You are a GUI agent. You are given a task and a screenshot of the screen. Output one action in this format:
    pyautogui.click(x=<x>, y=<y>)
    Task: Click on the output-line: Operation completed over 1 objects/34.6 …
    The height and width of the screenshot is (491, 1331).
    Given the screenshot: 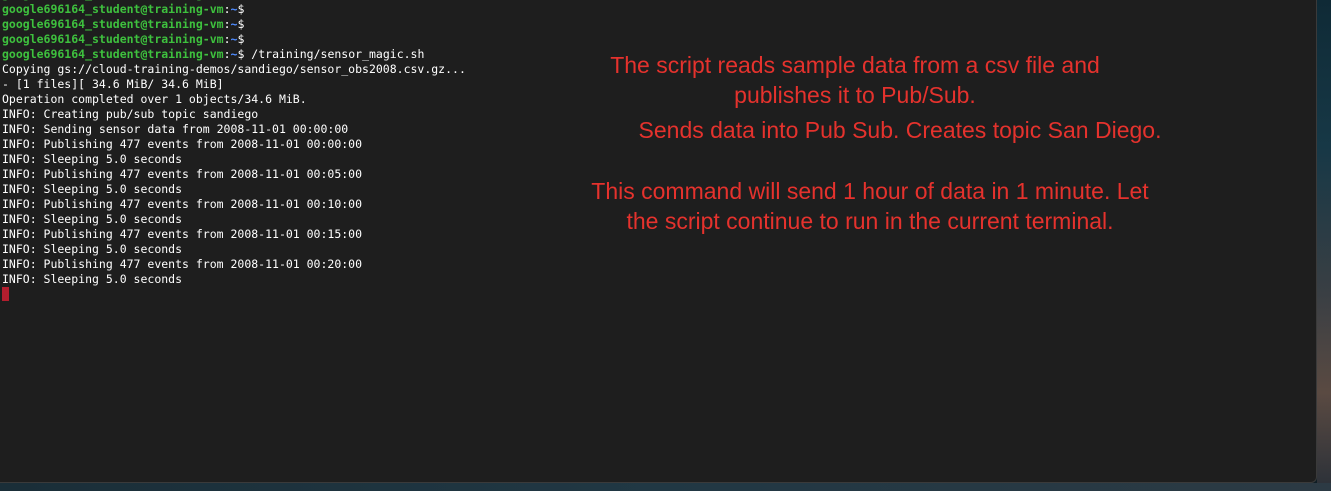 What is the action you would take?
    pyautogui.click(x=154, y=99)
    